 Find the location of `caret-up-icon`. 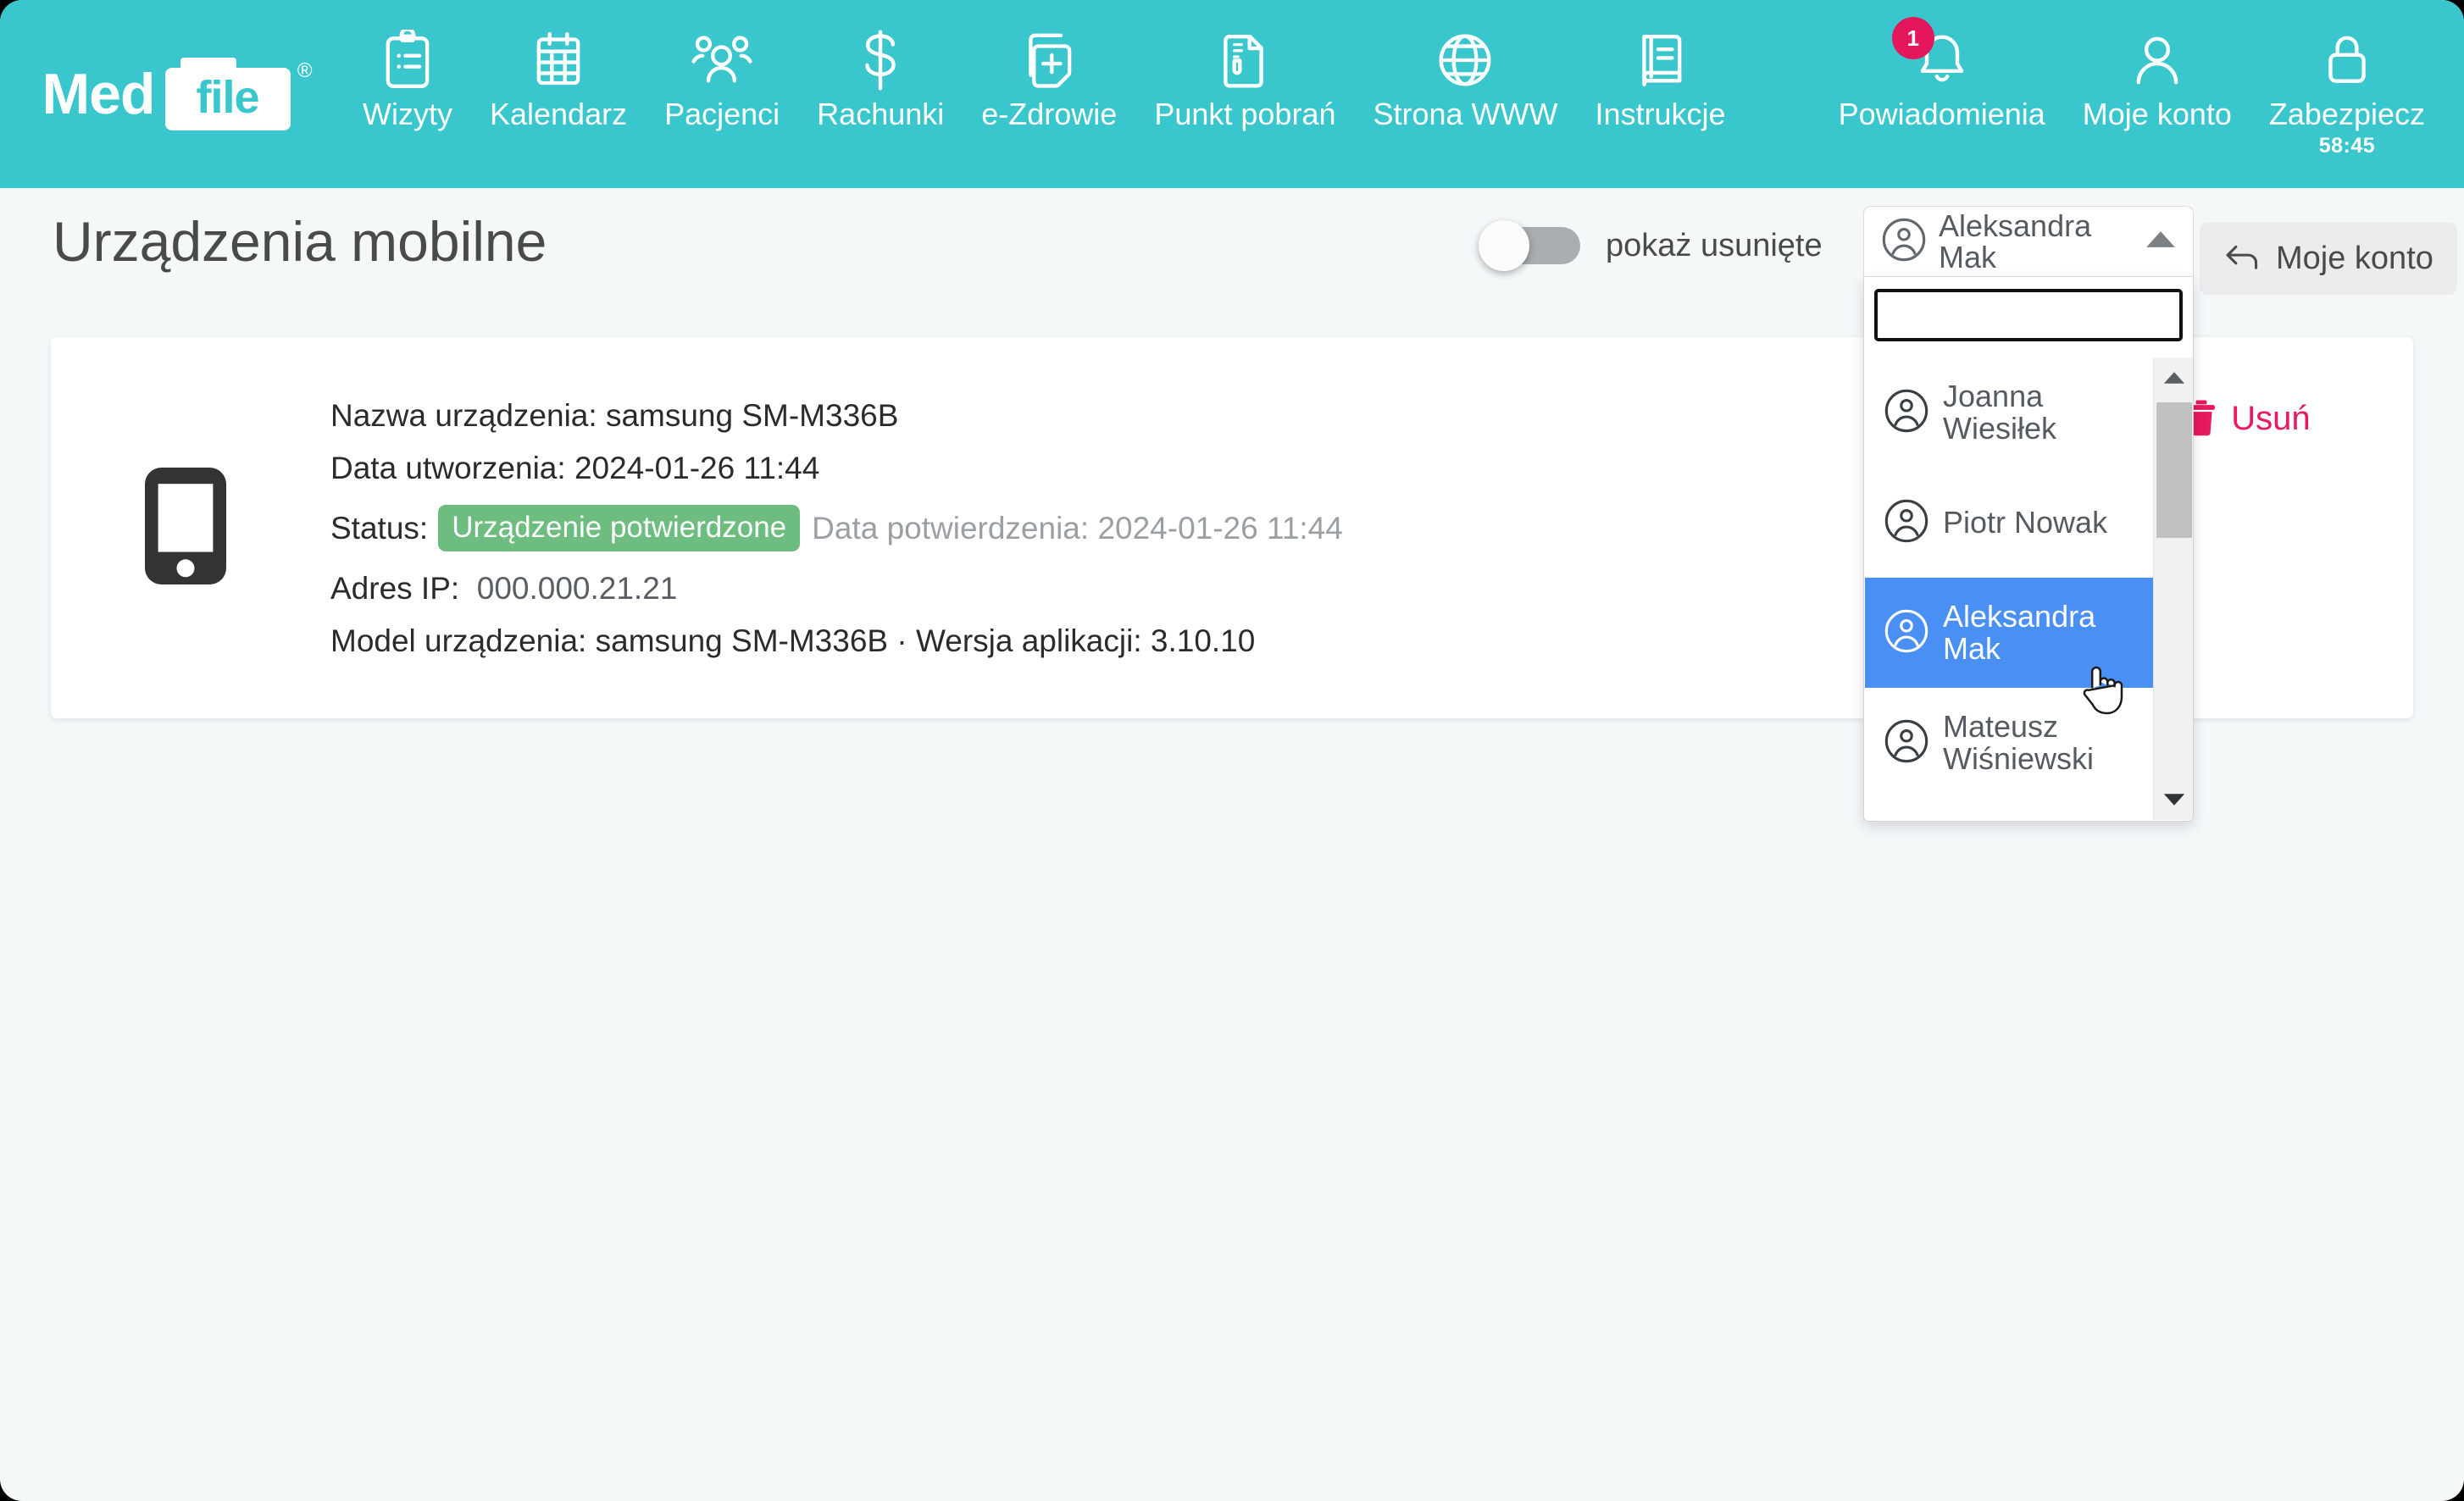

caret-up-icon is located at coordinates (2160, 242).